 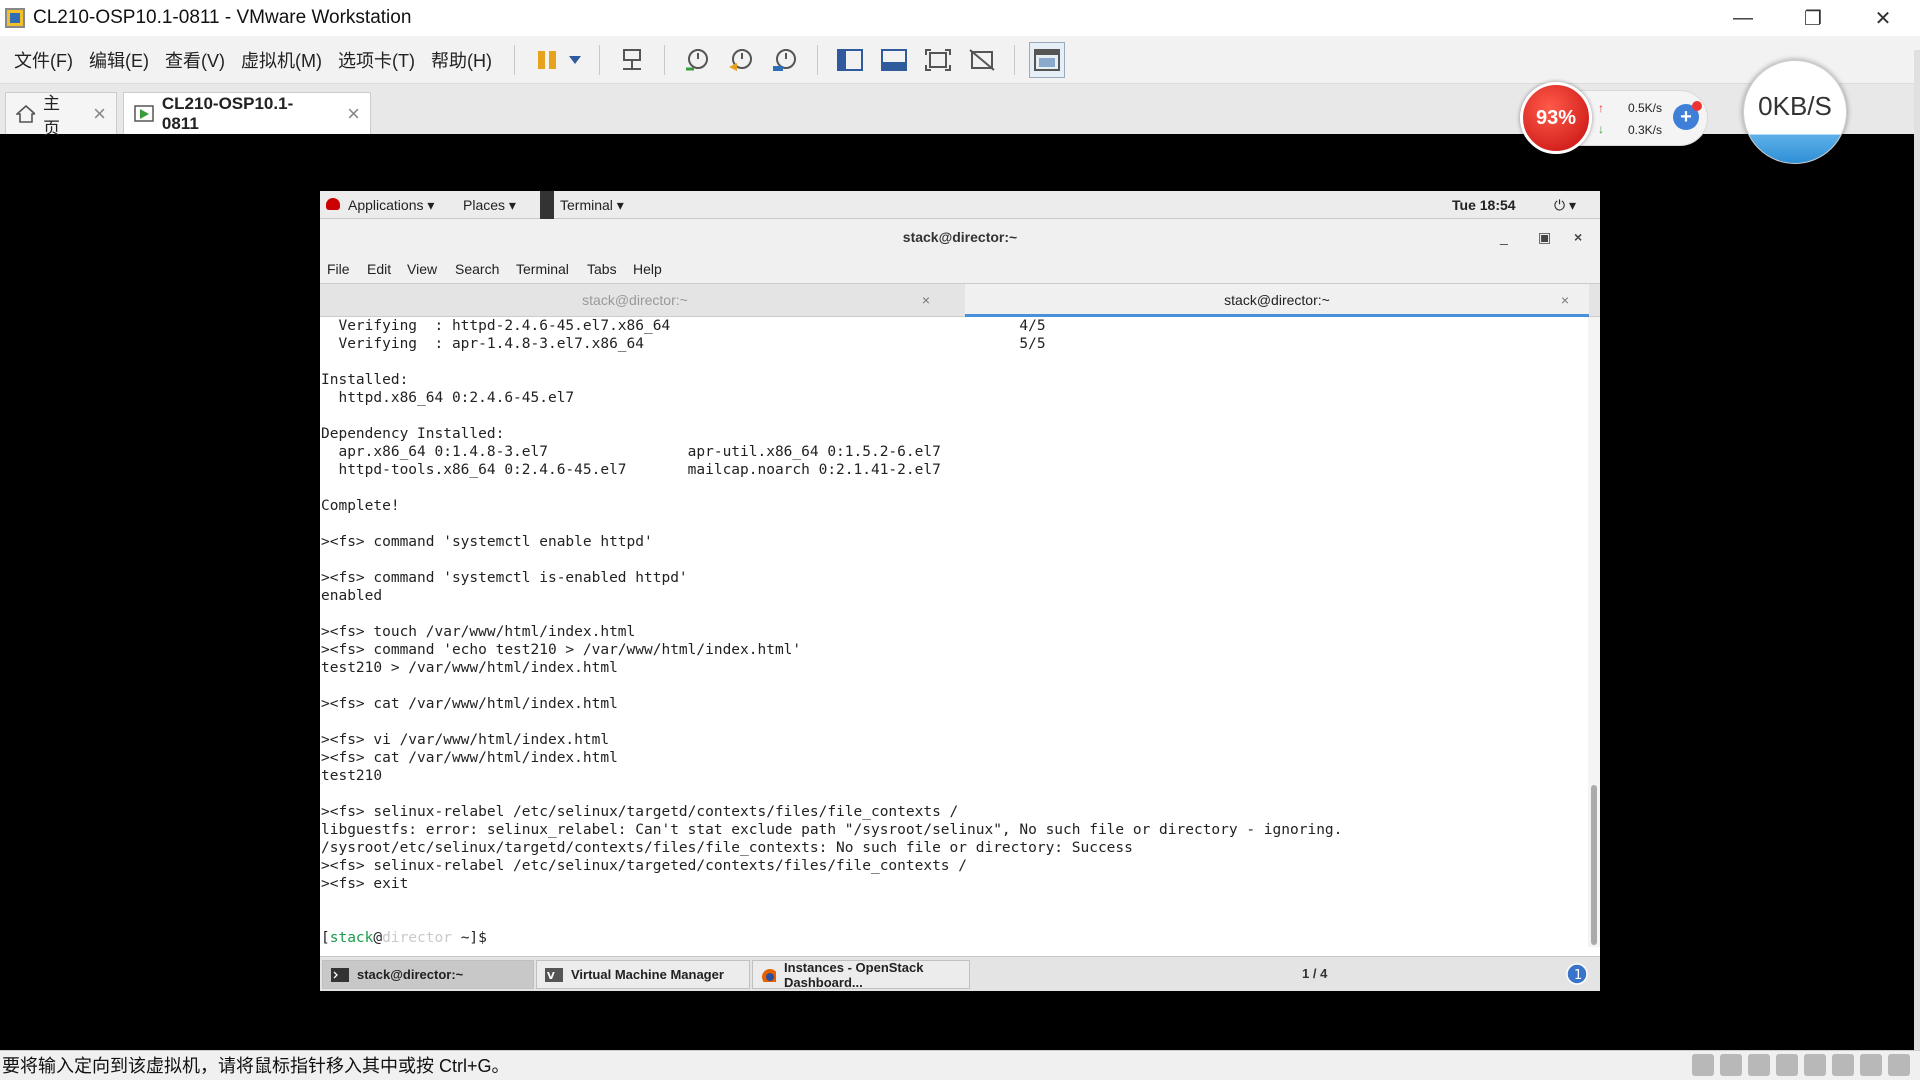 What do you see at coordinates (119, 60) in the screenshot?
I see `menu-edit: 编辑(E)` at bounding box center [119, 60].